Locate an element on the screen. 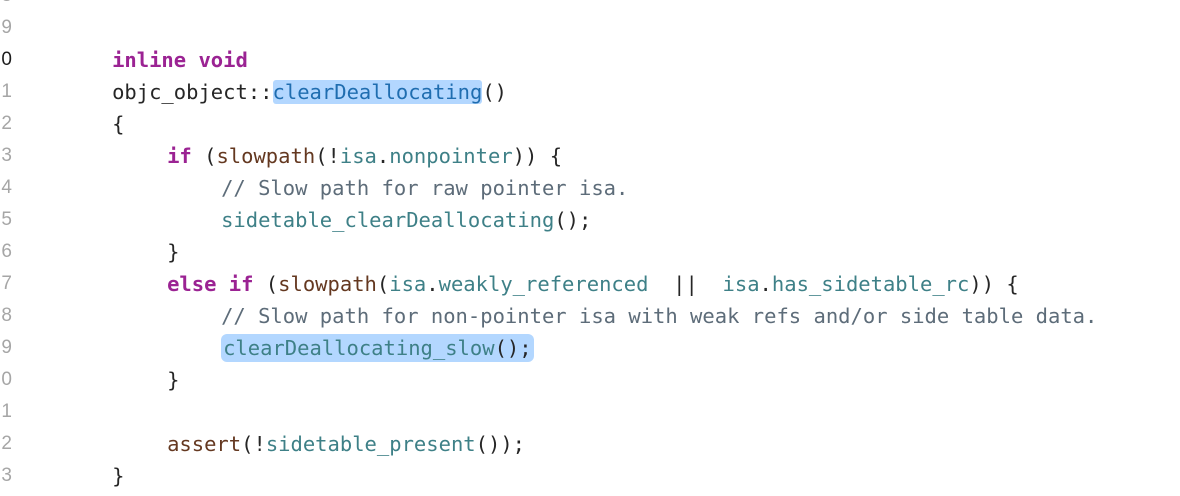 The height and width of the screenshot is (496, 1180). class-qualifier: objc_object:: is located at coordinates (192, 92).